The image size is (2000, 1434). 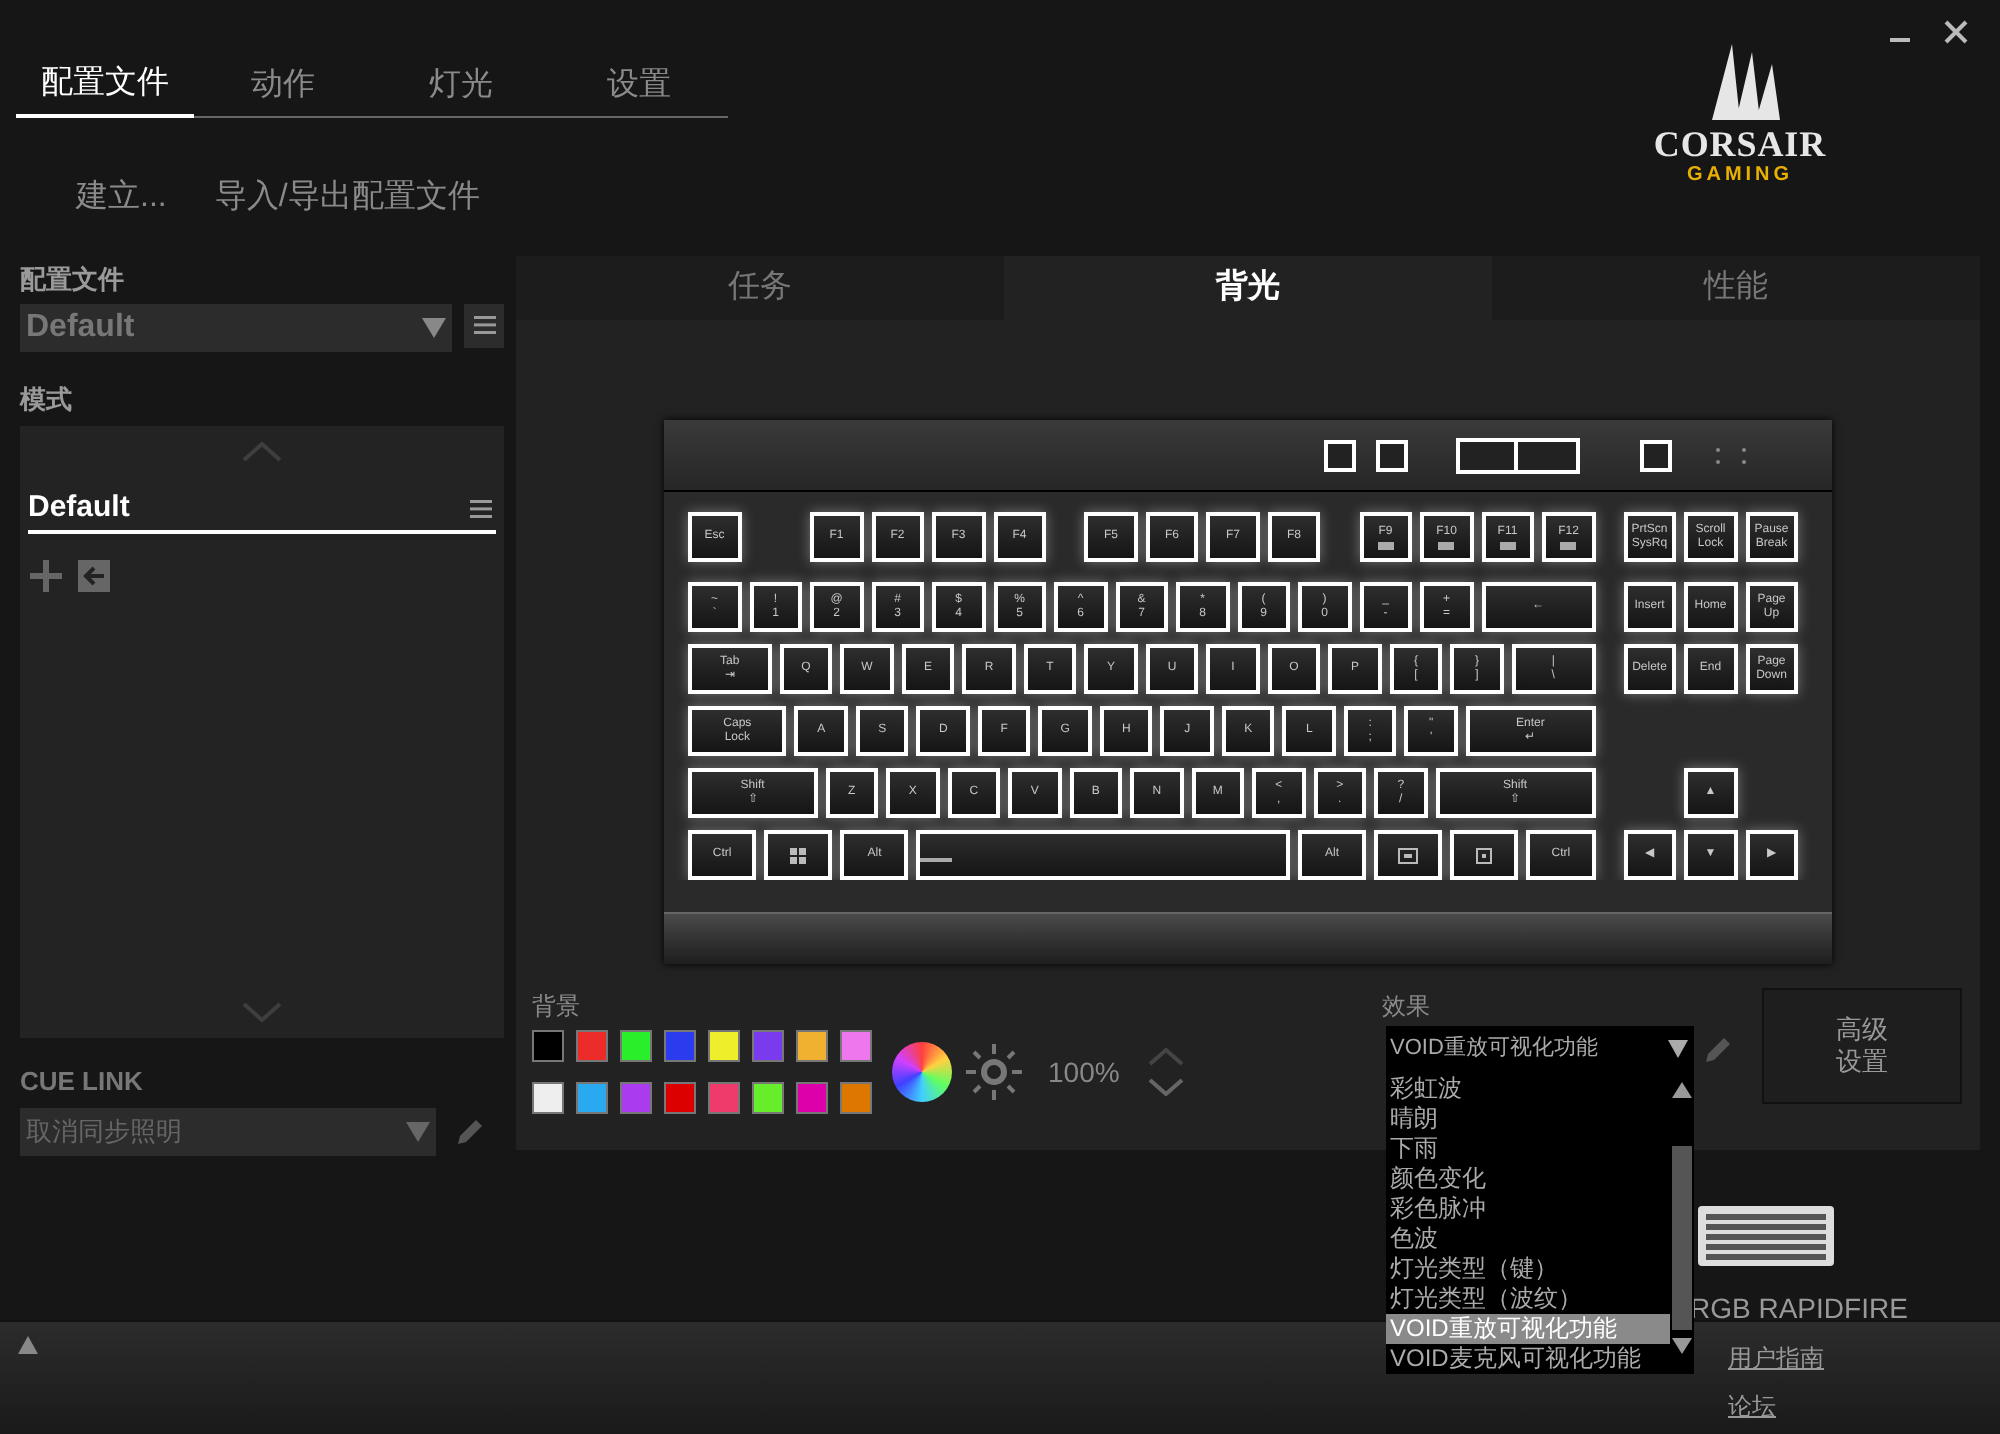 What do you see at coordinates (1862, 1046) in the screenshot?
I see `advanced-settings-button: 高级设置` at bounding box center [1862, 1046].